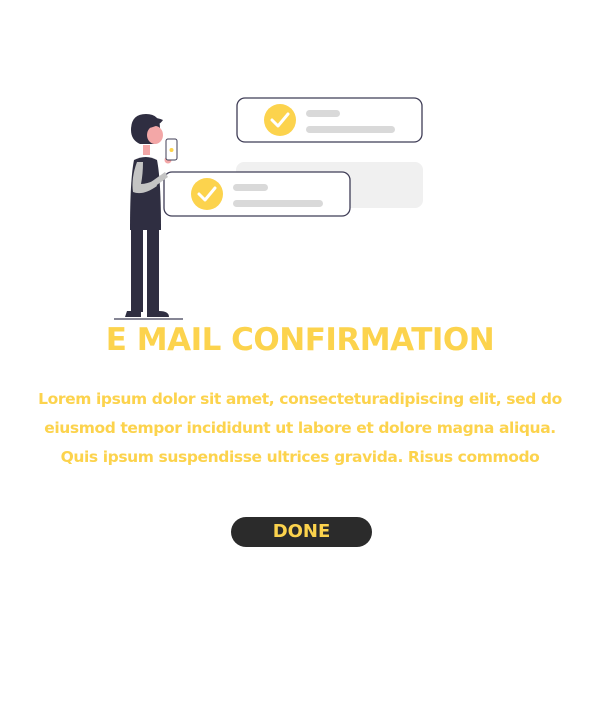  What do you see at coordinates (257, 194) in the screenshot?
I see `confirmation-card-bottom` at bounding box center [257, 194].